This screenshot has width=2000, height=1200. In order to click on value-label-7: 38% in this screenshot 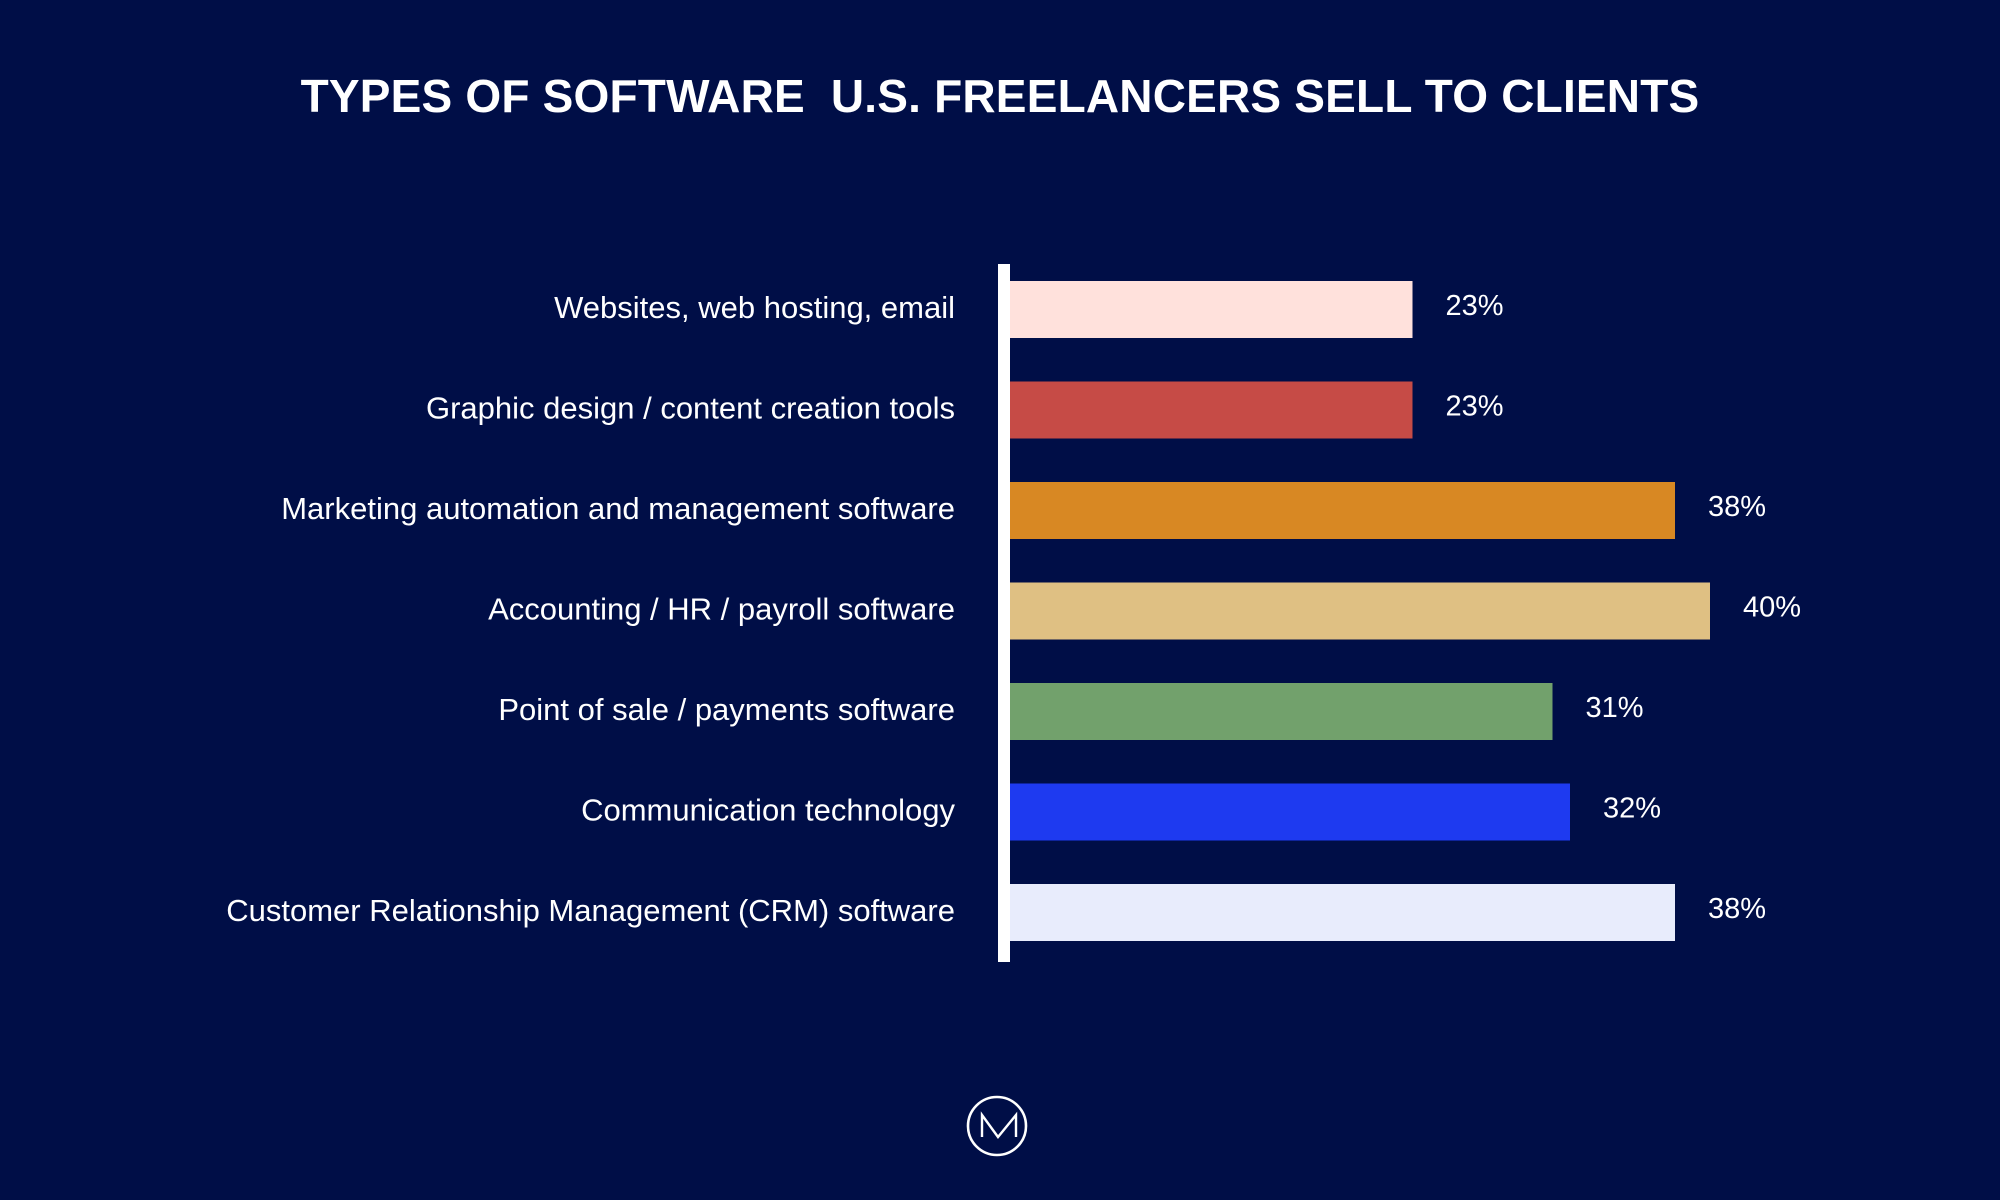, I will do `click(1737, 909)`.